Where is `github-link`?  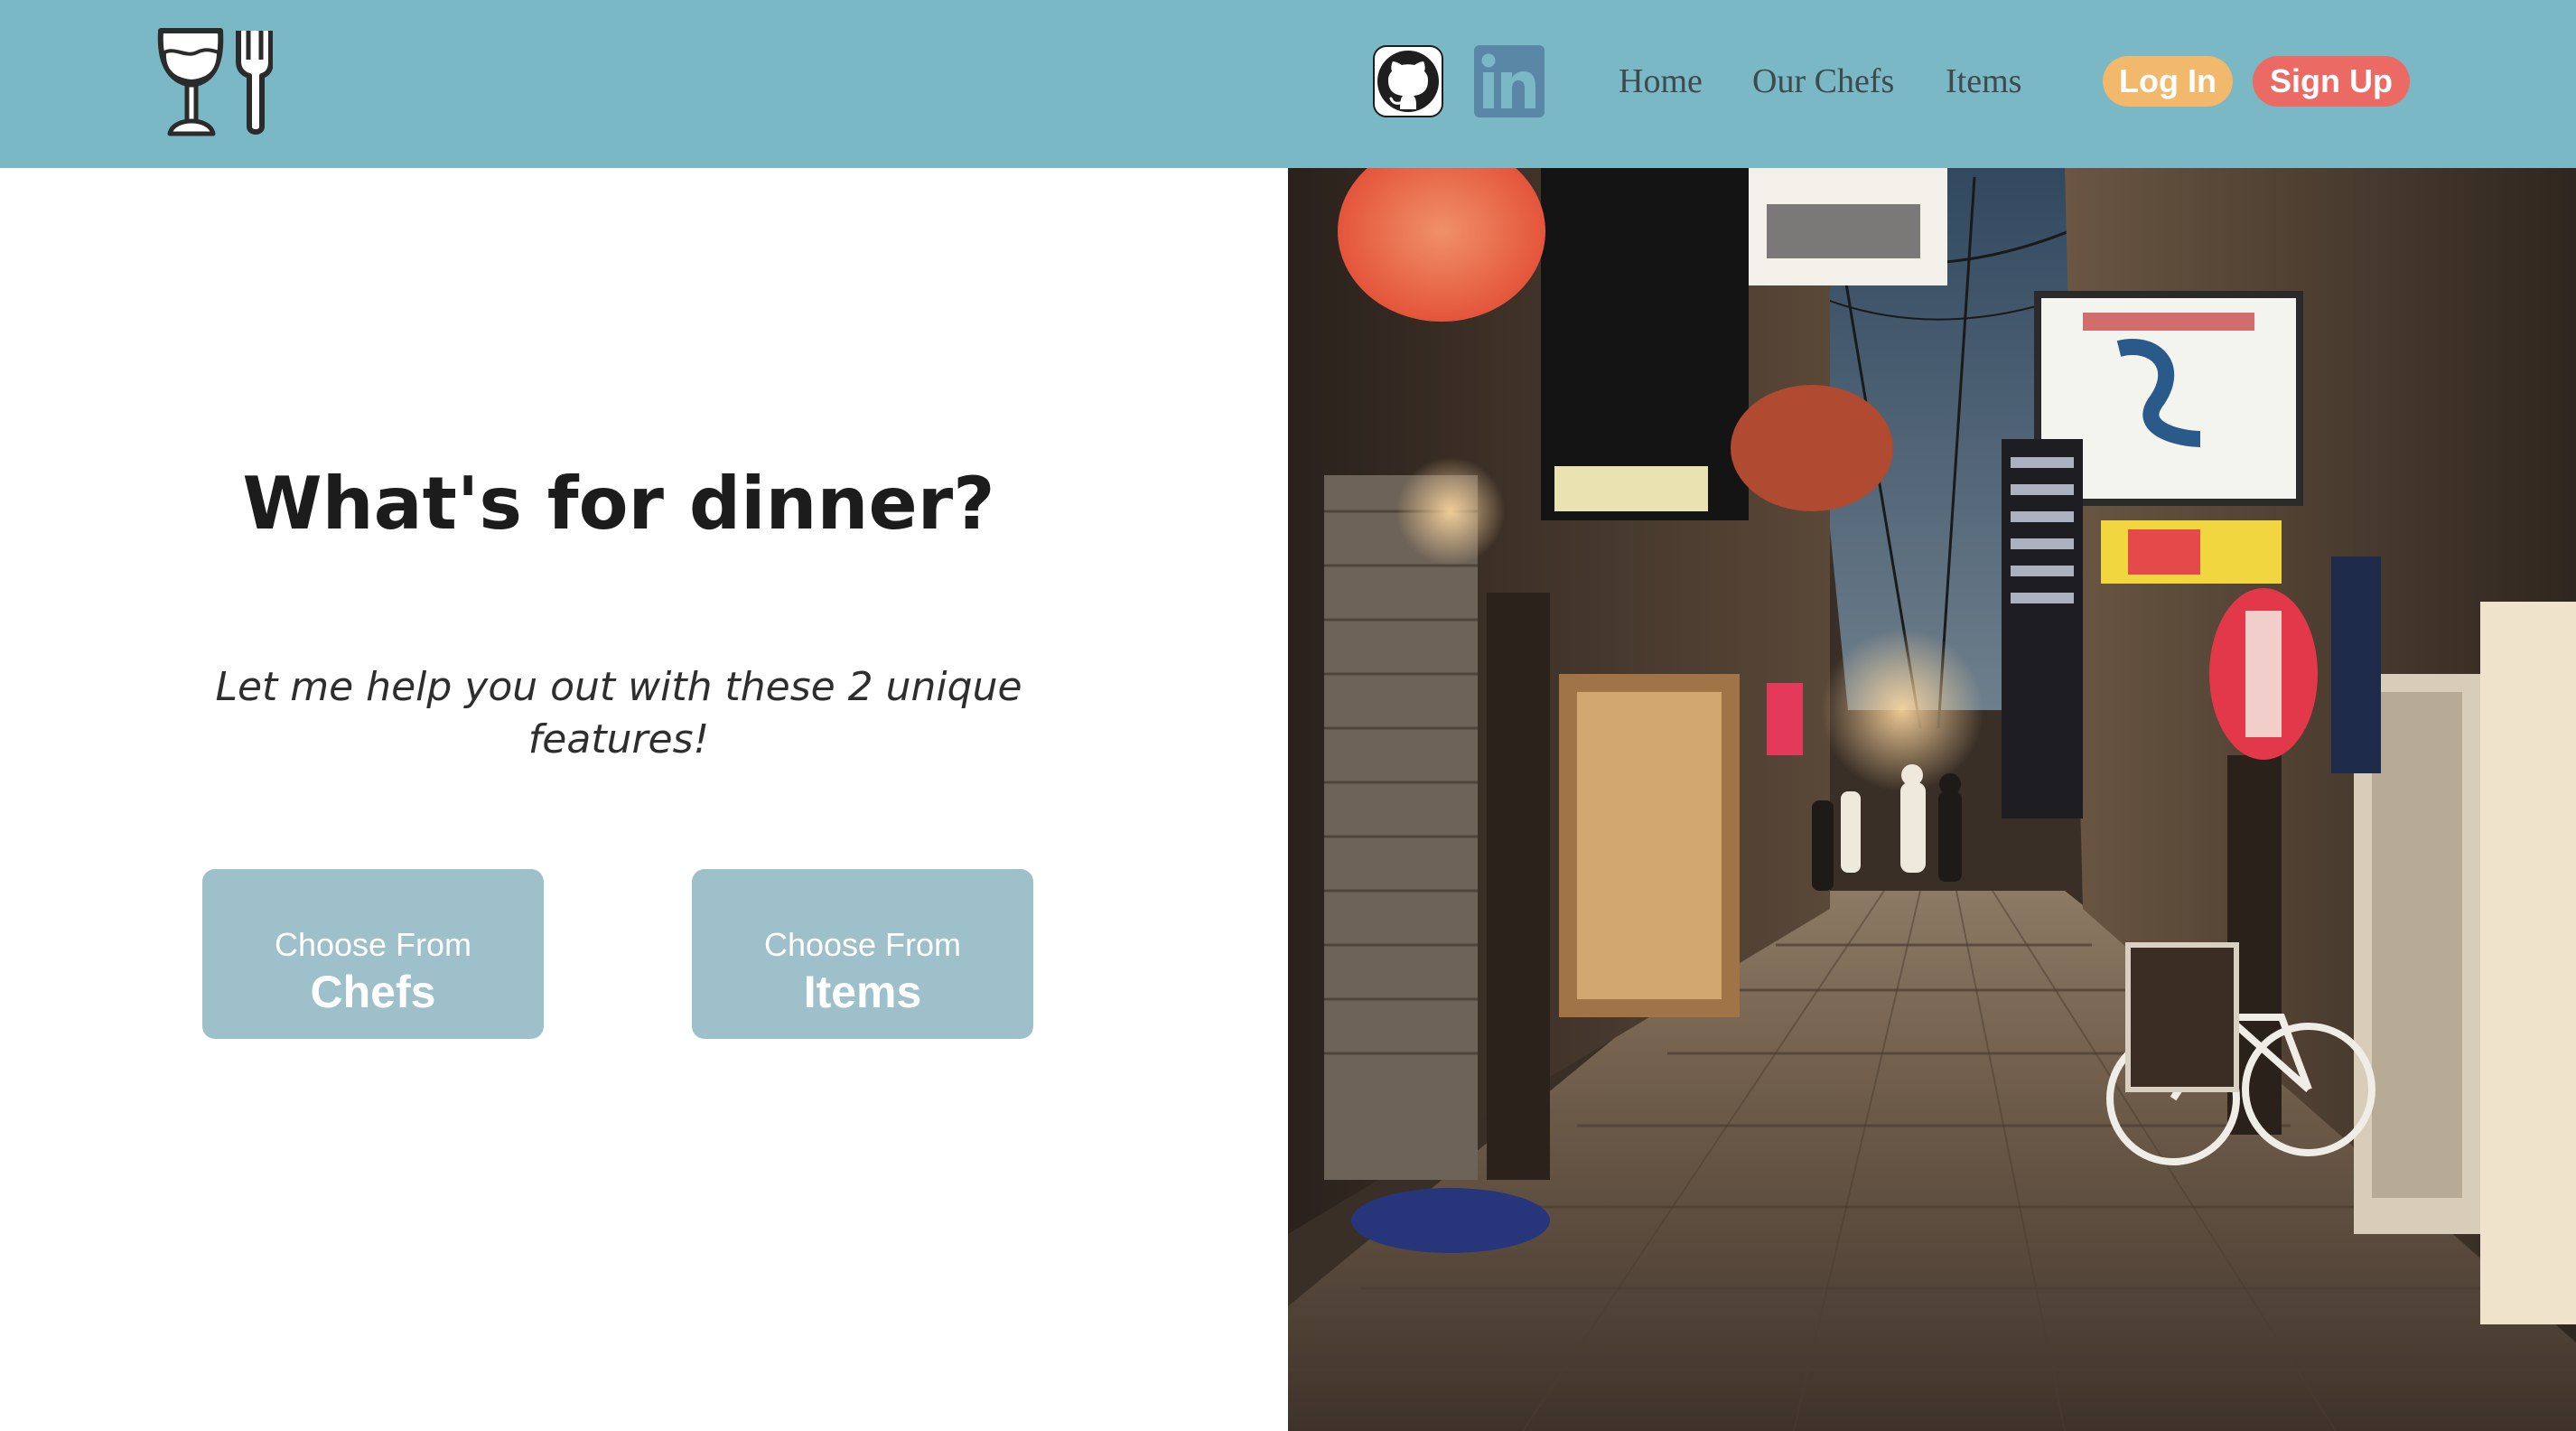
github-link is located at coordinates (1408, 81).